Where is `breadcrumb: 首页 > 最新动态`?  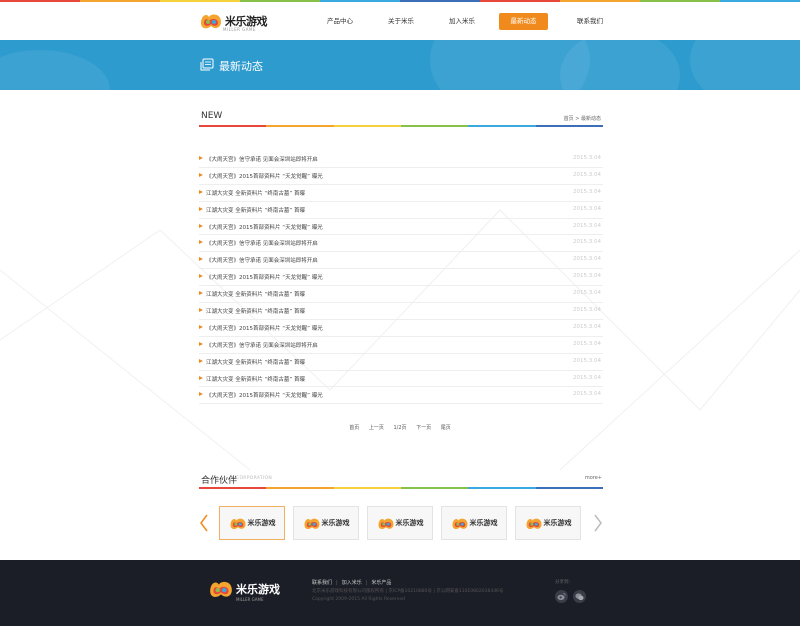 breadcrumb: 首页 > 最新动态 is located at coordinates (582, 118).